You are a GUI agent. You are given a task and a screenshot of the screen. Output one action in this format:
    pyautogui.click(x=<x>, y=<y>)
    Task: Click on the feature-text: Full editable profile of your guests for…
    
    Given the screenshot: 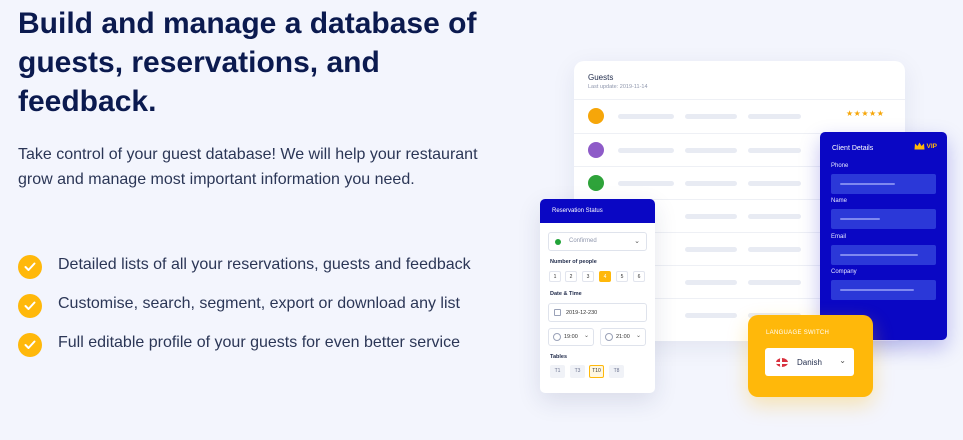 What is the action you would take?
    pyautogui.click(x=259, y=342)
    